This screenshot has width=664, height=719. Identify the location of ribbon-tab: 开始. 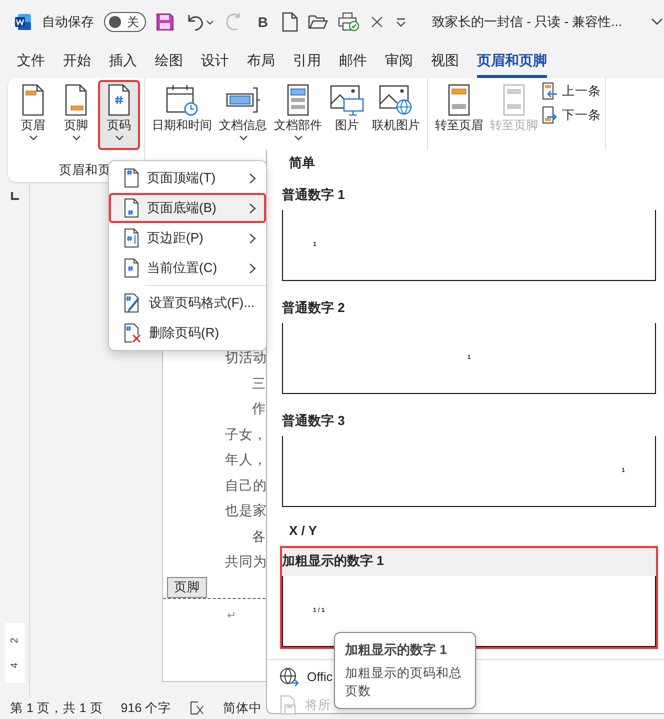
(77, 61).